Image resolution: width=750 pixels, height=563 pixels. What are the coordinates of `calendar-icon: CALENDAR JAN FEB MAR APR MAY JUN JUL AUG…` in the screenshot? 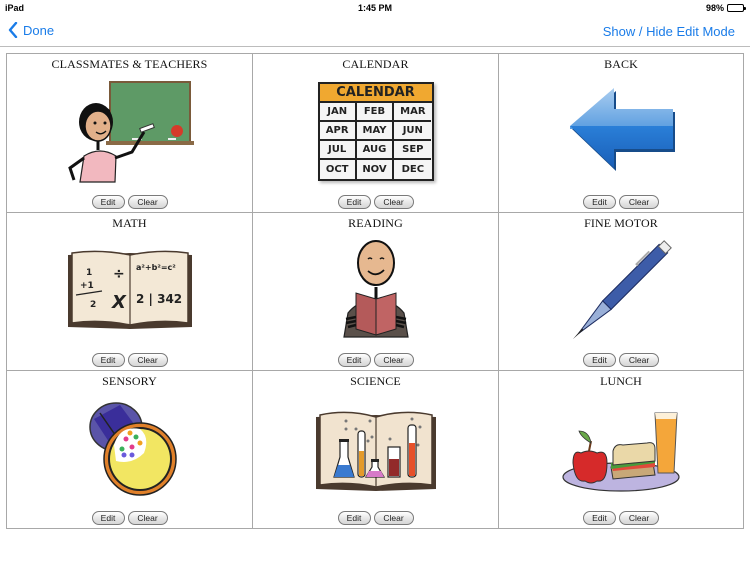 It's located at (376, 131).